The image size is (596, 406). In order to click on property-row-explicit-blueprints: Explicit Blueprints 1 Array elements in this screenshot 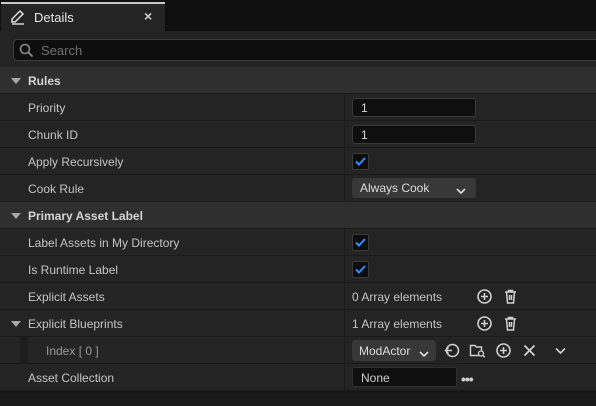, I will do `click(298, 323)`.